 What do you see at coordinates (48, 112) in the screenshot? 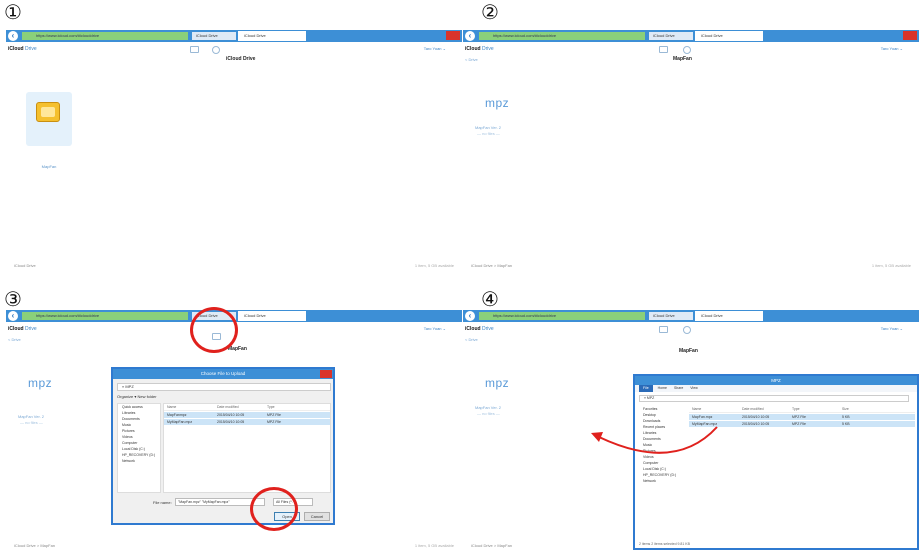
I see `folder-icon` at bounding box center [48, 112].